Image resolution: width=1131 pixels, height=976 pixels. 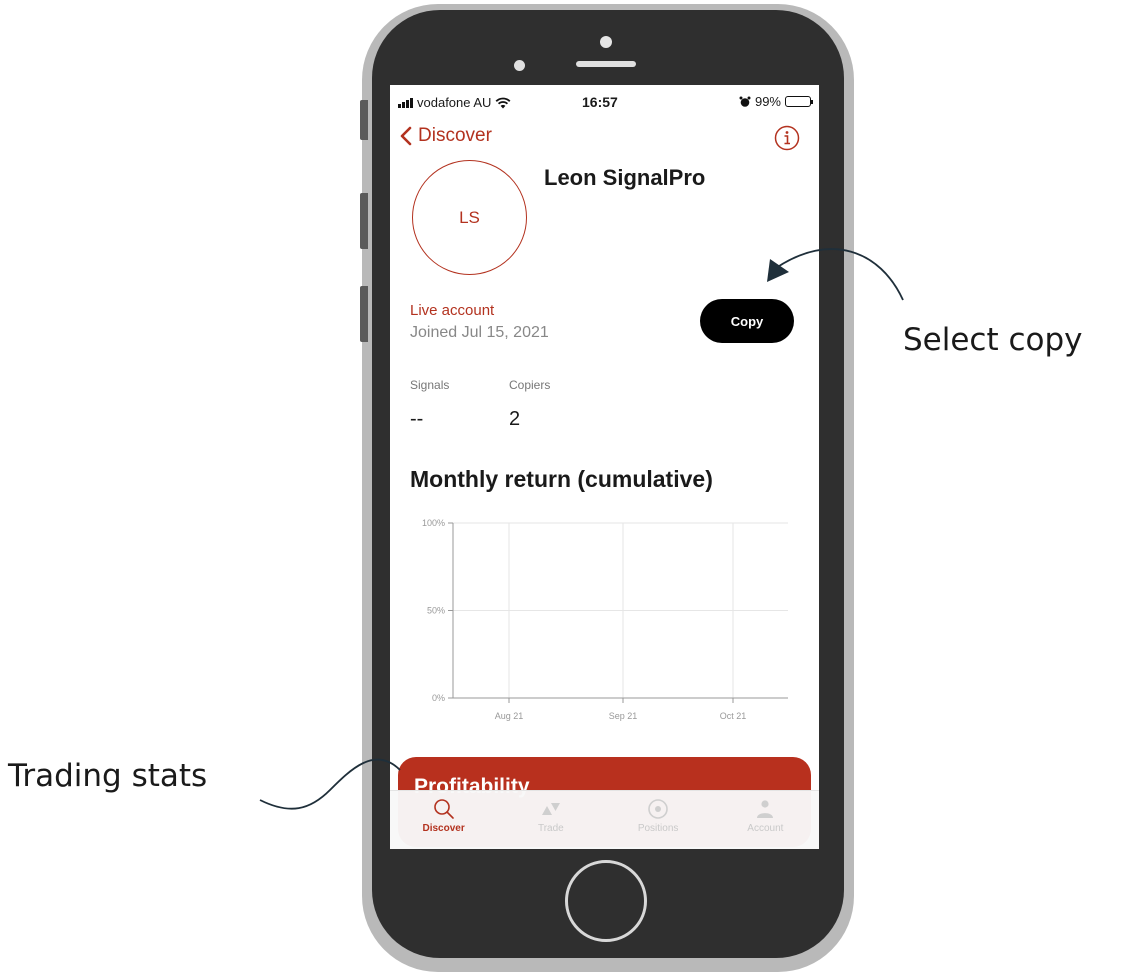 I want to click on select-copy-arrow, so click(x=839, y=274).